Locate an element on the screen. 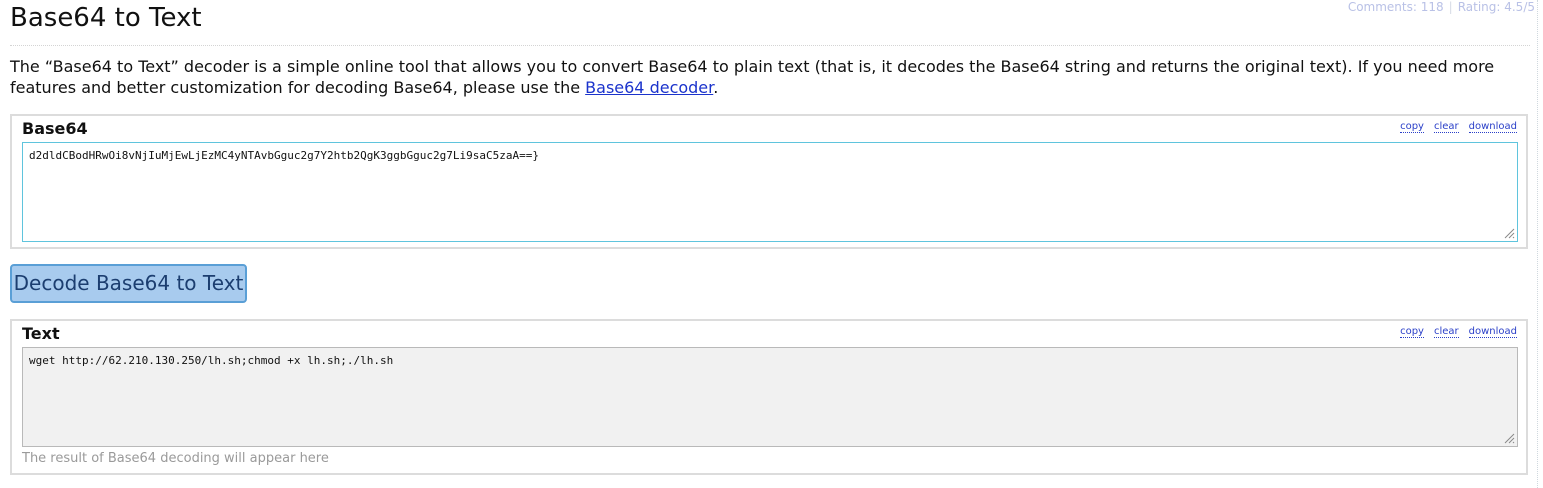 The width and height of the screenshot is (1543, 488). text-label: Text is located at coordinates (41, 333).